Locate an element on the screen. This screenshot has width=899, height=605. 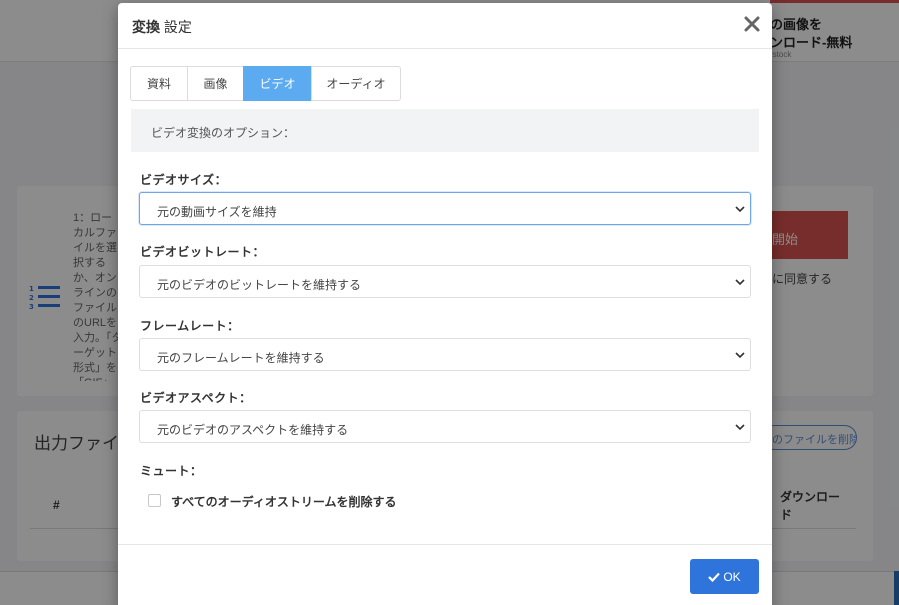
video-aspect-label: ビデオアスペクト： is located at coordinates (196, 398).